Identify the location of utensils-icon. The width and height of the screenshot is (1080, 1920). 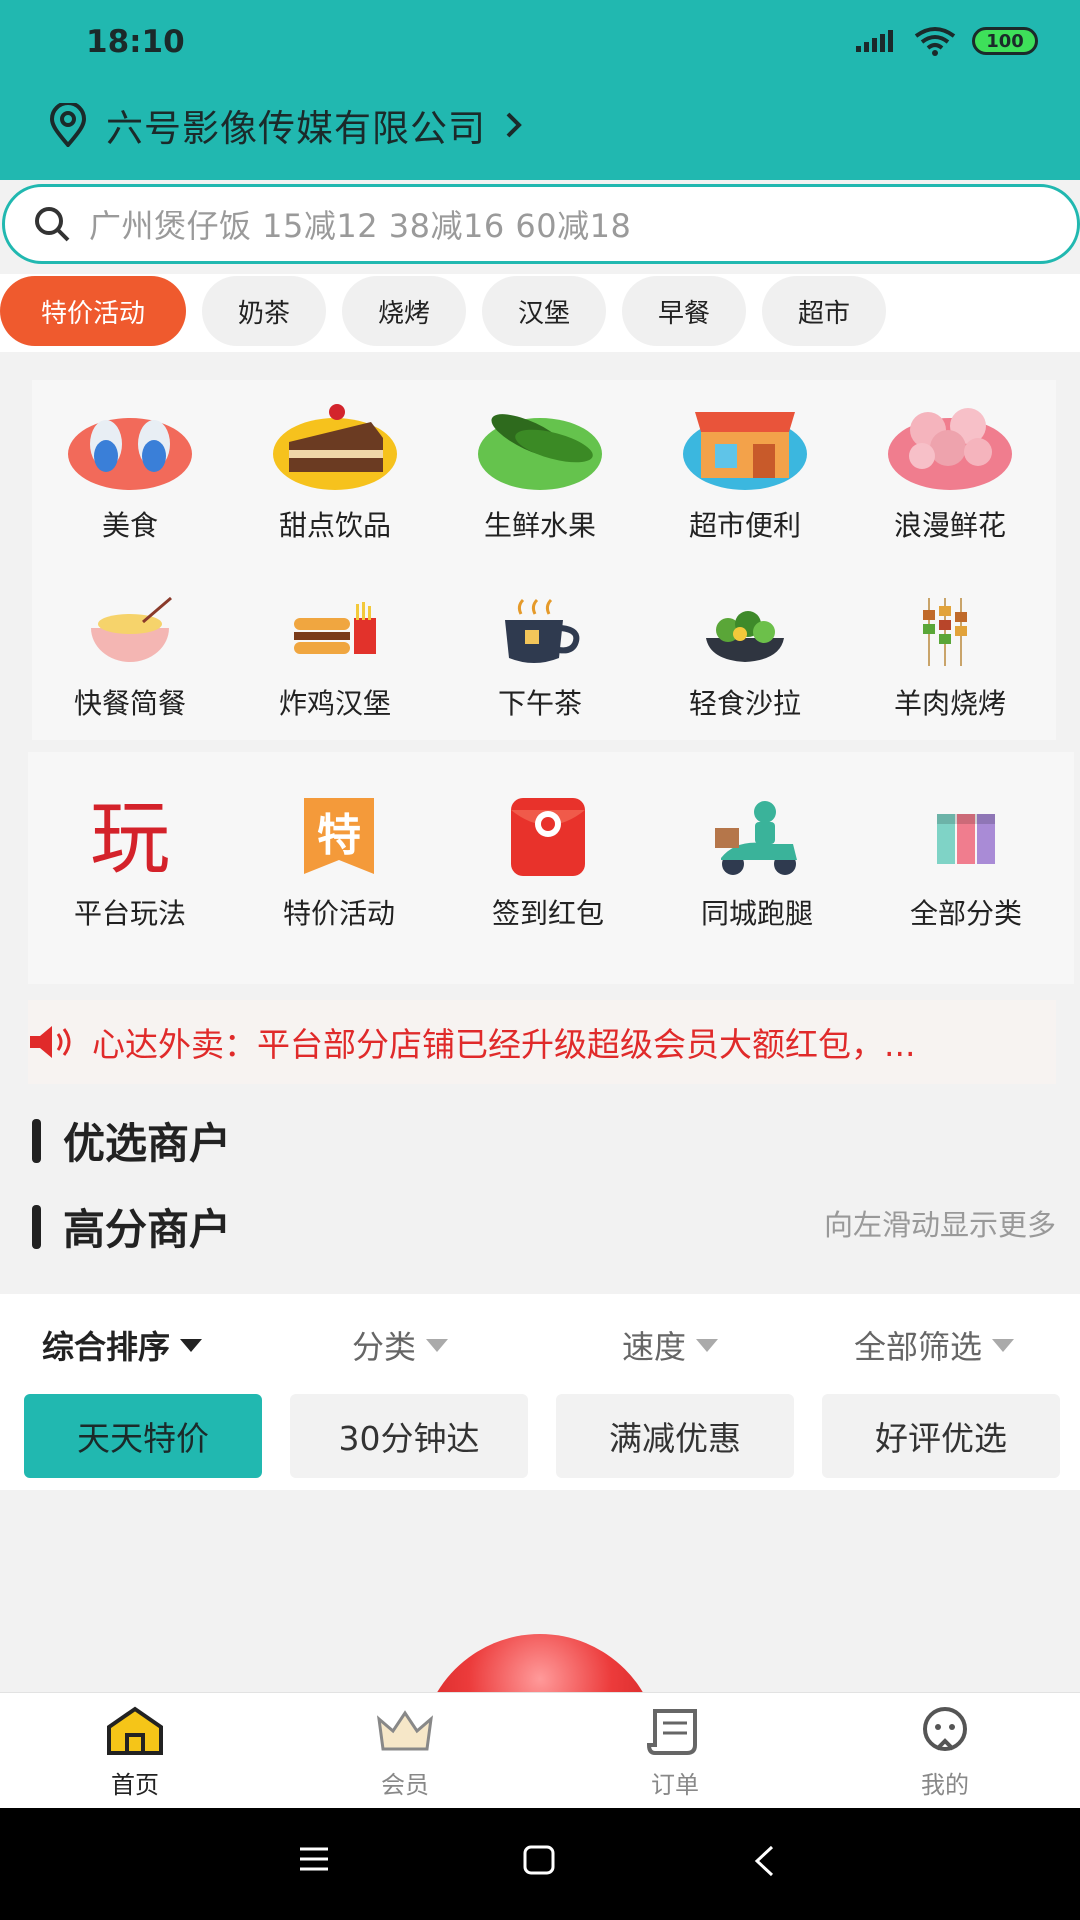
(130, 454).